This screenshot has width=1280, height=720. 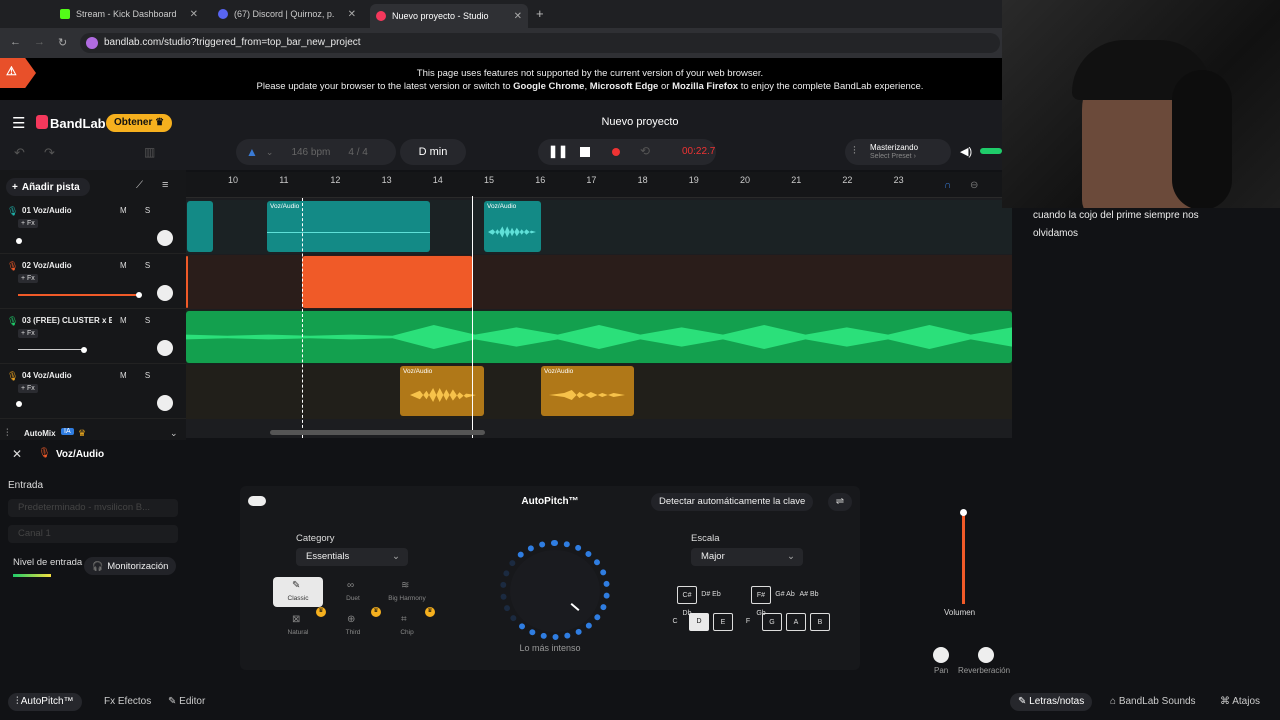 I want to click on shortcuts-button: ⌘ Atajos, so click(x=1240, y=702).